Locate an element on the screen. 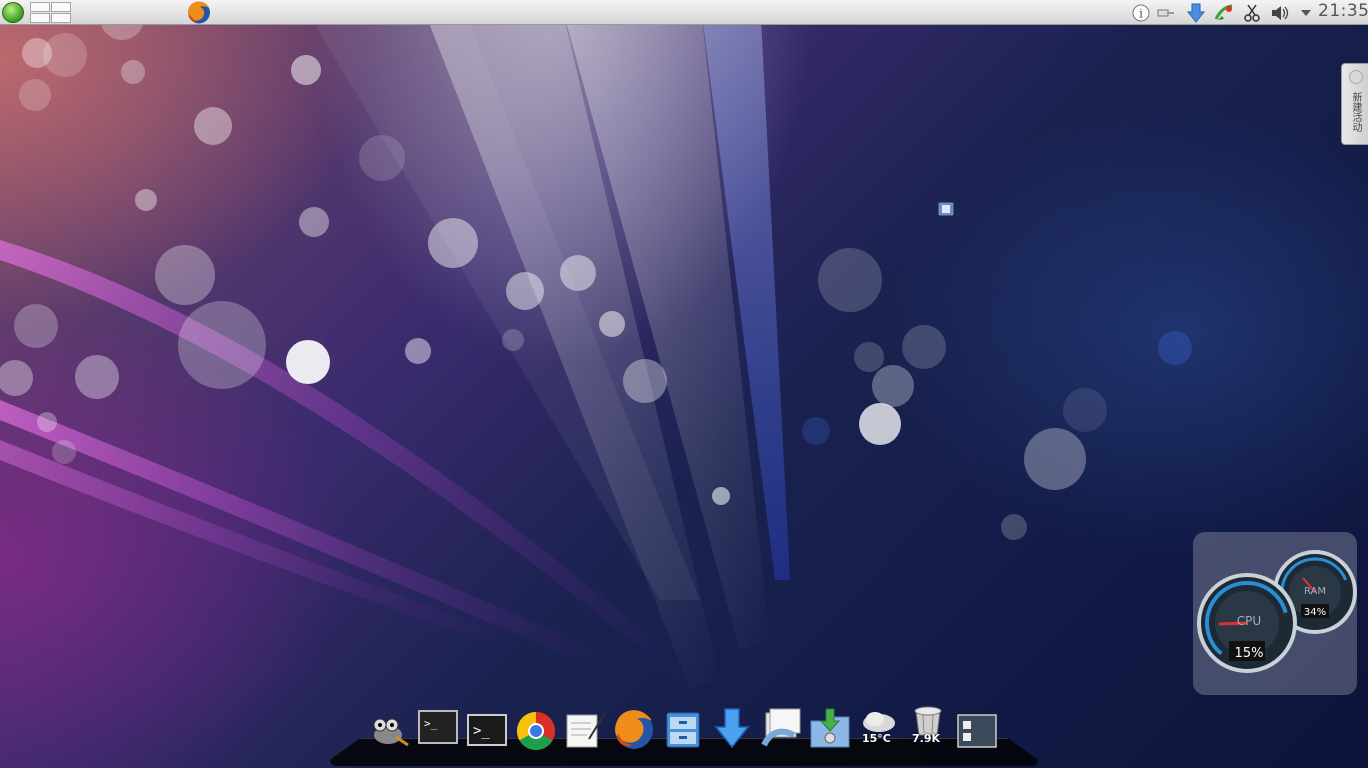 The image size is (1368, 768). clipboard-scissors-icon is located at coordinates (1252, 12).